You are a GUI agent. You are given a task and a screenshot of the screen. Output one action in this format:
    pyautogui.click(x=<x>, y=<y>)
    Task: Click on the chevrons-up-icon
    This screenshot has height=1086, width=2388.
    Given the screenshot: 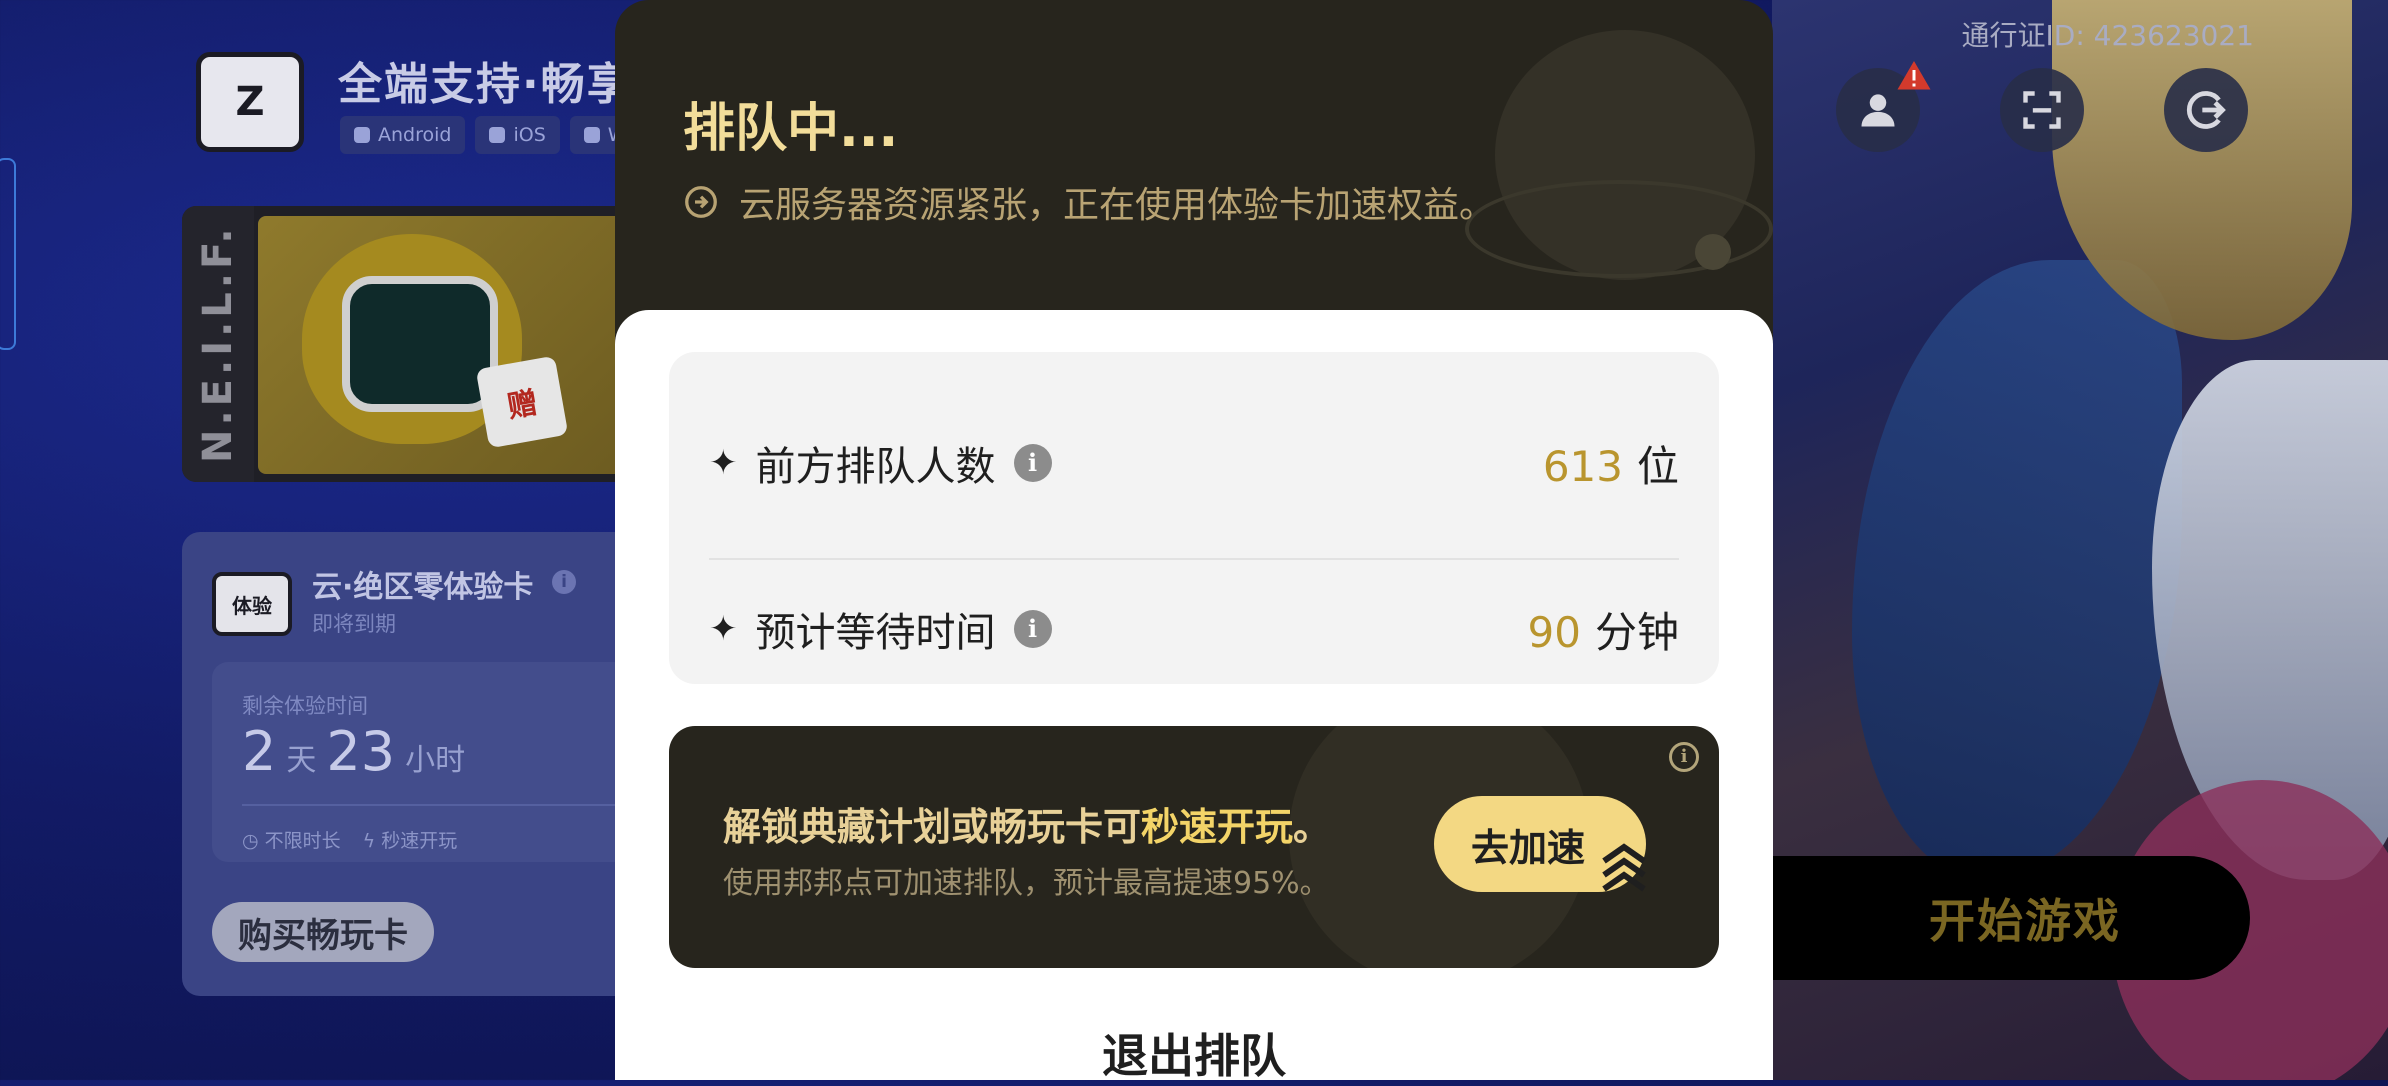 What is the action you would take?
    pyautogui.click(x=1624, y=867)
    